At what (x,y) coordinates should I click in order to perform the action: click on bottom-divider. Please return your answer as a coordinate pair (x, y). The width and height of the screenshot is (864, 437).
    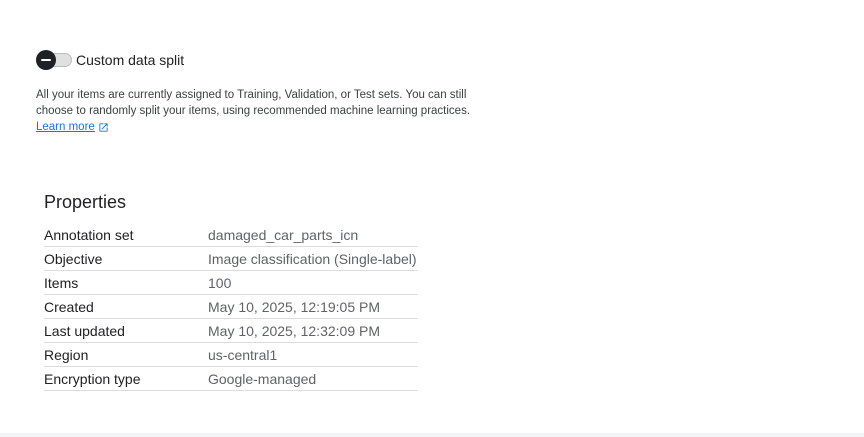
    Looking at the image, I should click on (432, 435).